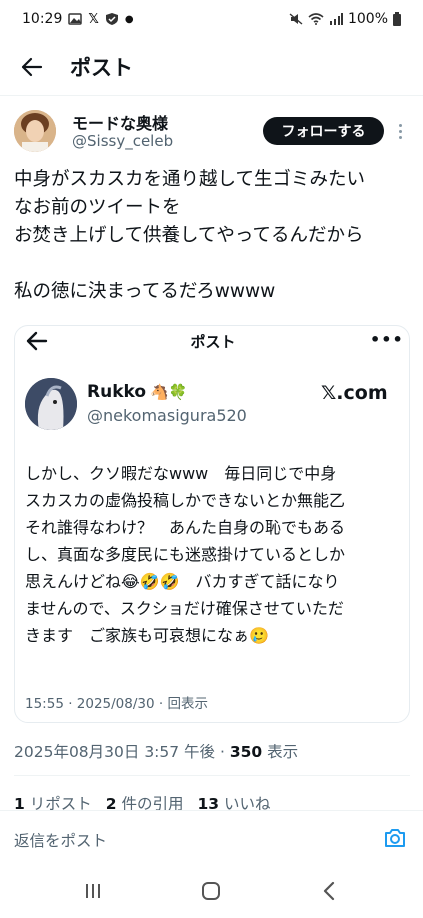  Describe the element at coordinates (400, 125) in the screenshot. I see `more-vertical-icon` at that location.